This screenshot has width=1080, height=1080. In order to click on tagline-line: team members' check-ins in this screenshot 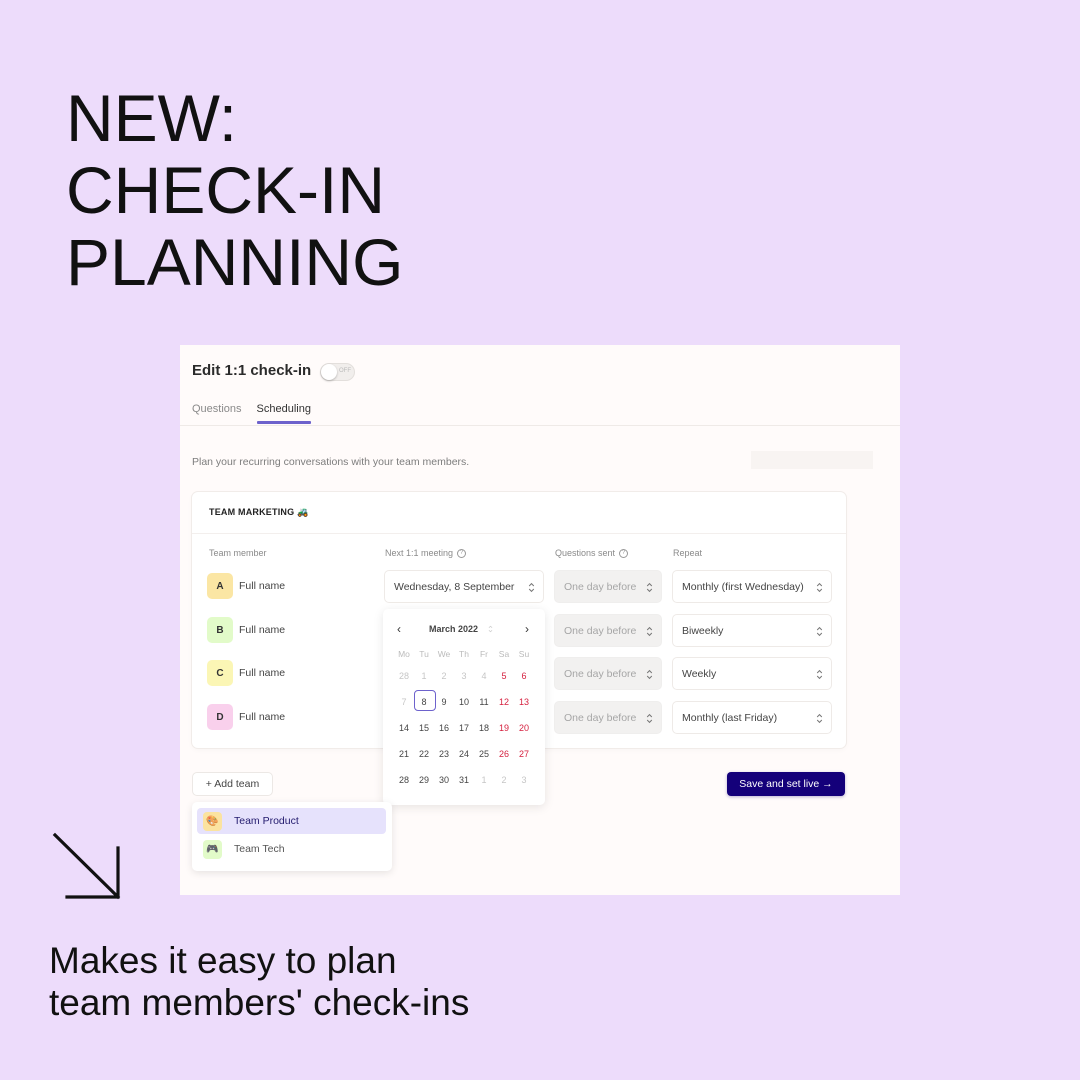, I will do `click(259, 1002)`.